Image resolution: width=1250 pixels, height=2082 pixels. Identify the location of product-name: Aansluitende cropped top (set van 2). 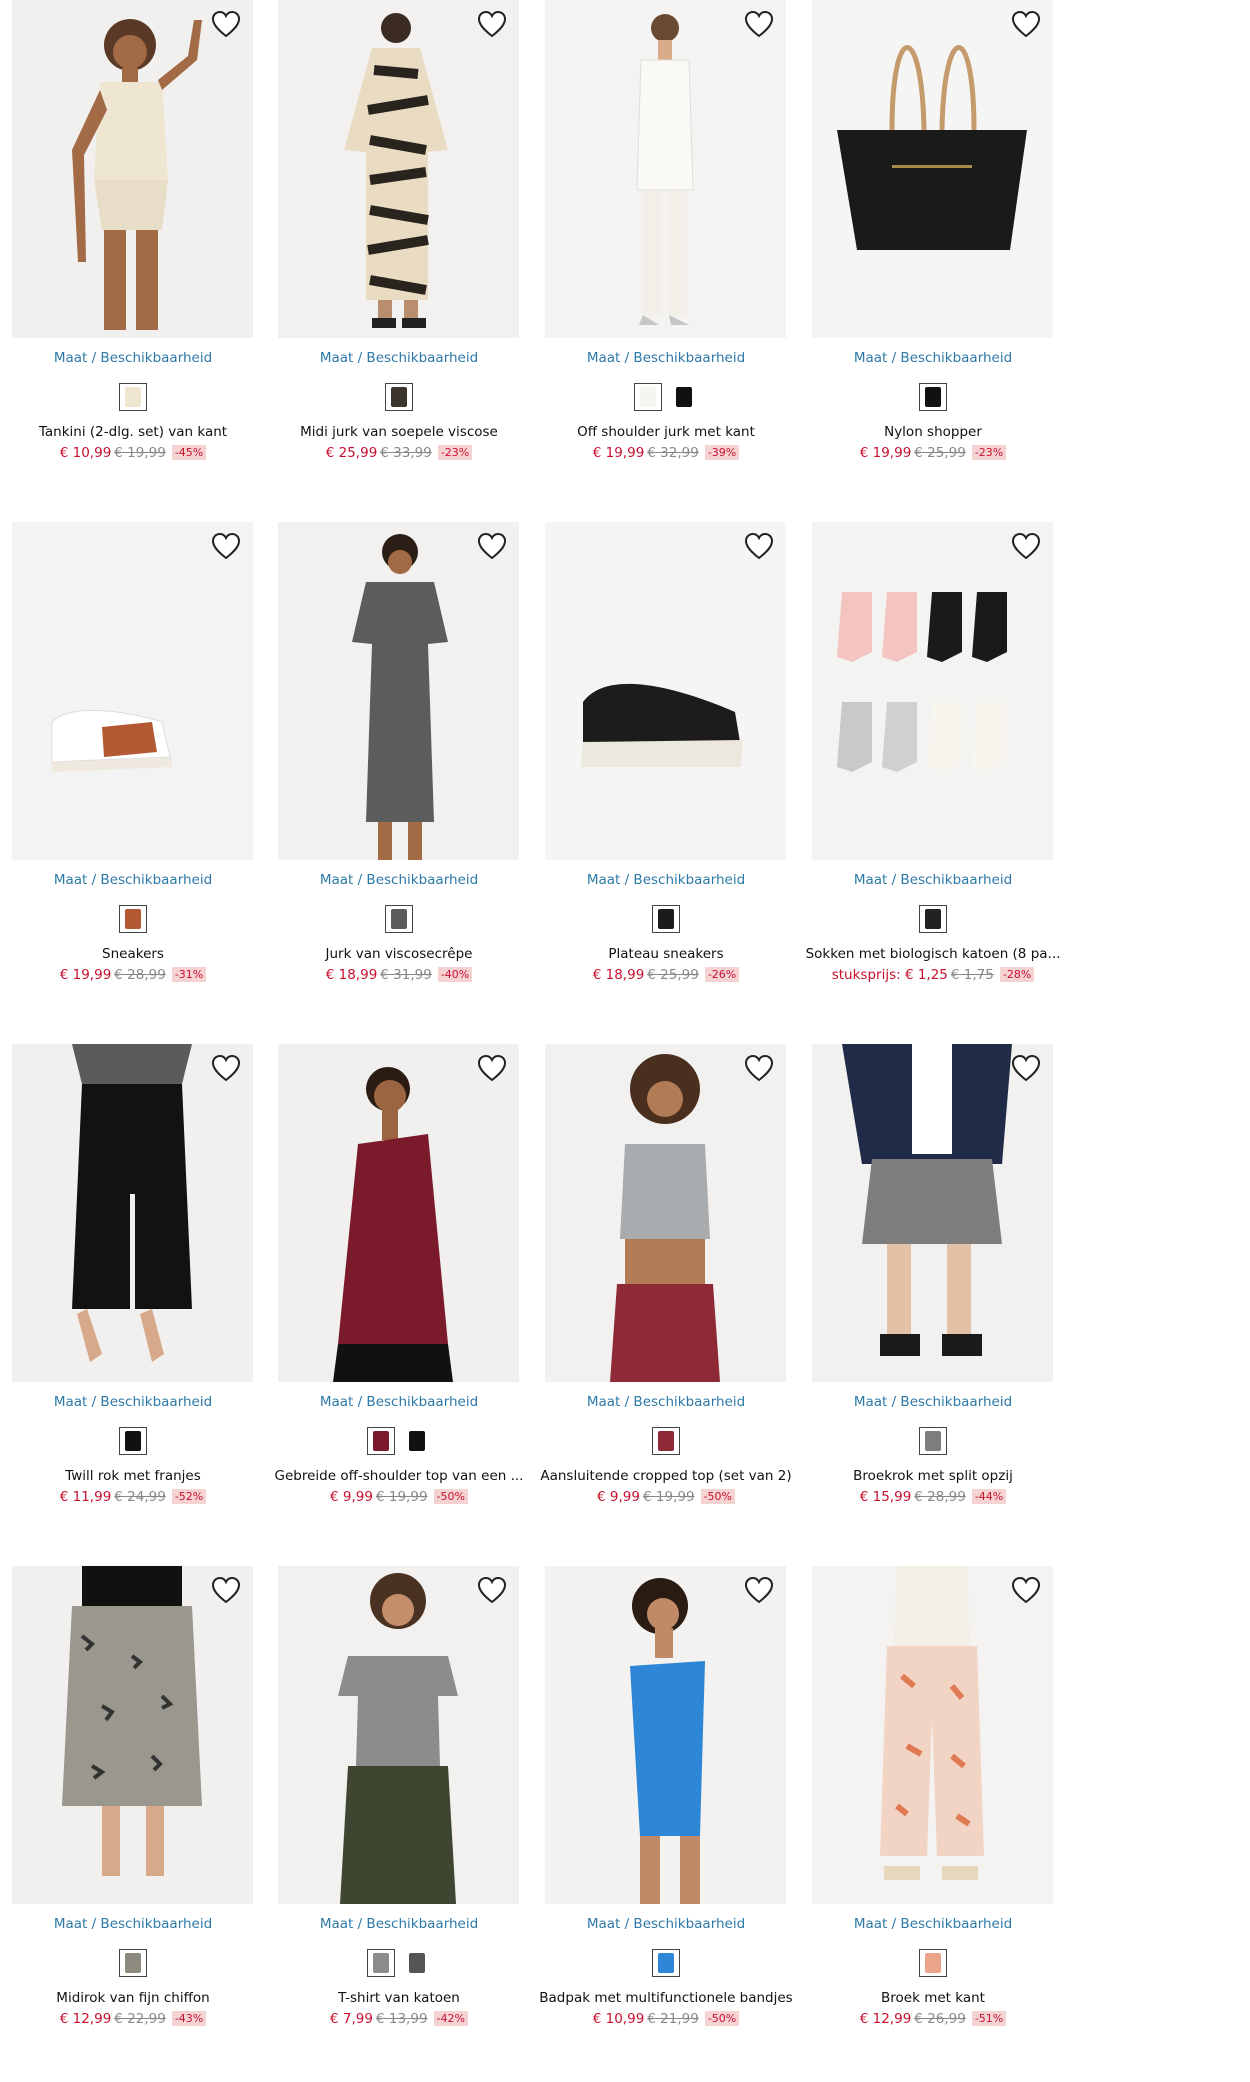
(666, 1476).